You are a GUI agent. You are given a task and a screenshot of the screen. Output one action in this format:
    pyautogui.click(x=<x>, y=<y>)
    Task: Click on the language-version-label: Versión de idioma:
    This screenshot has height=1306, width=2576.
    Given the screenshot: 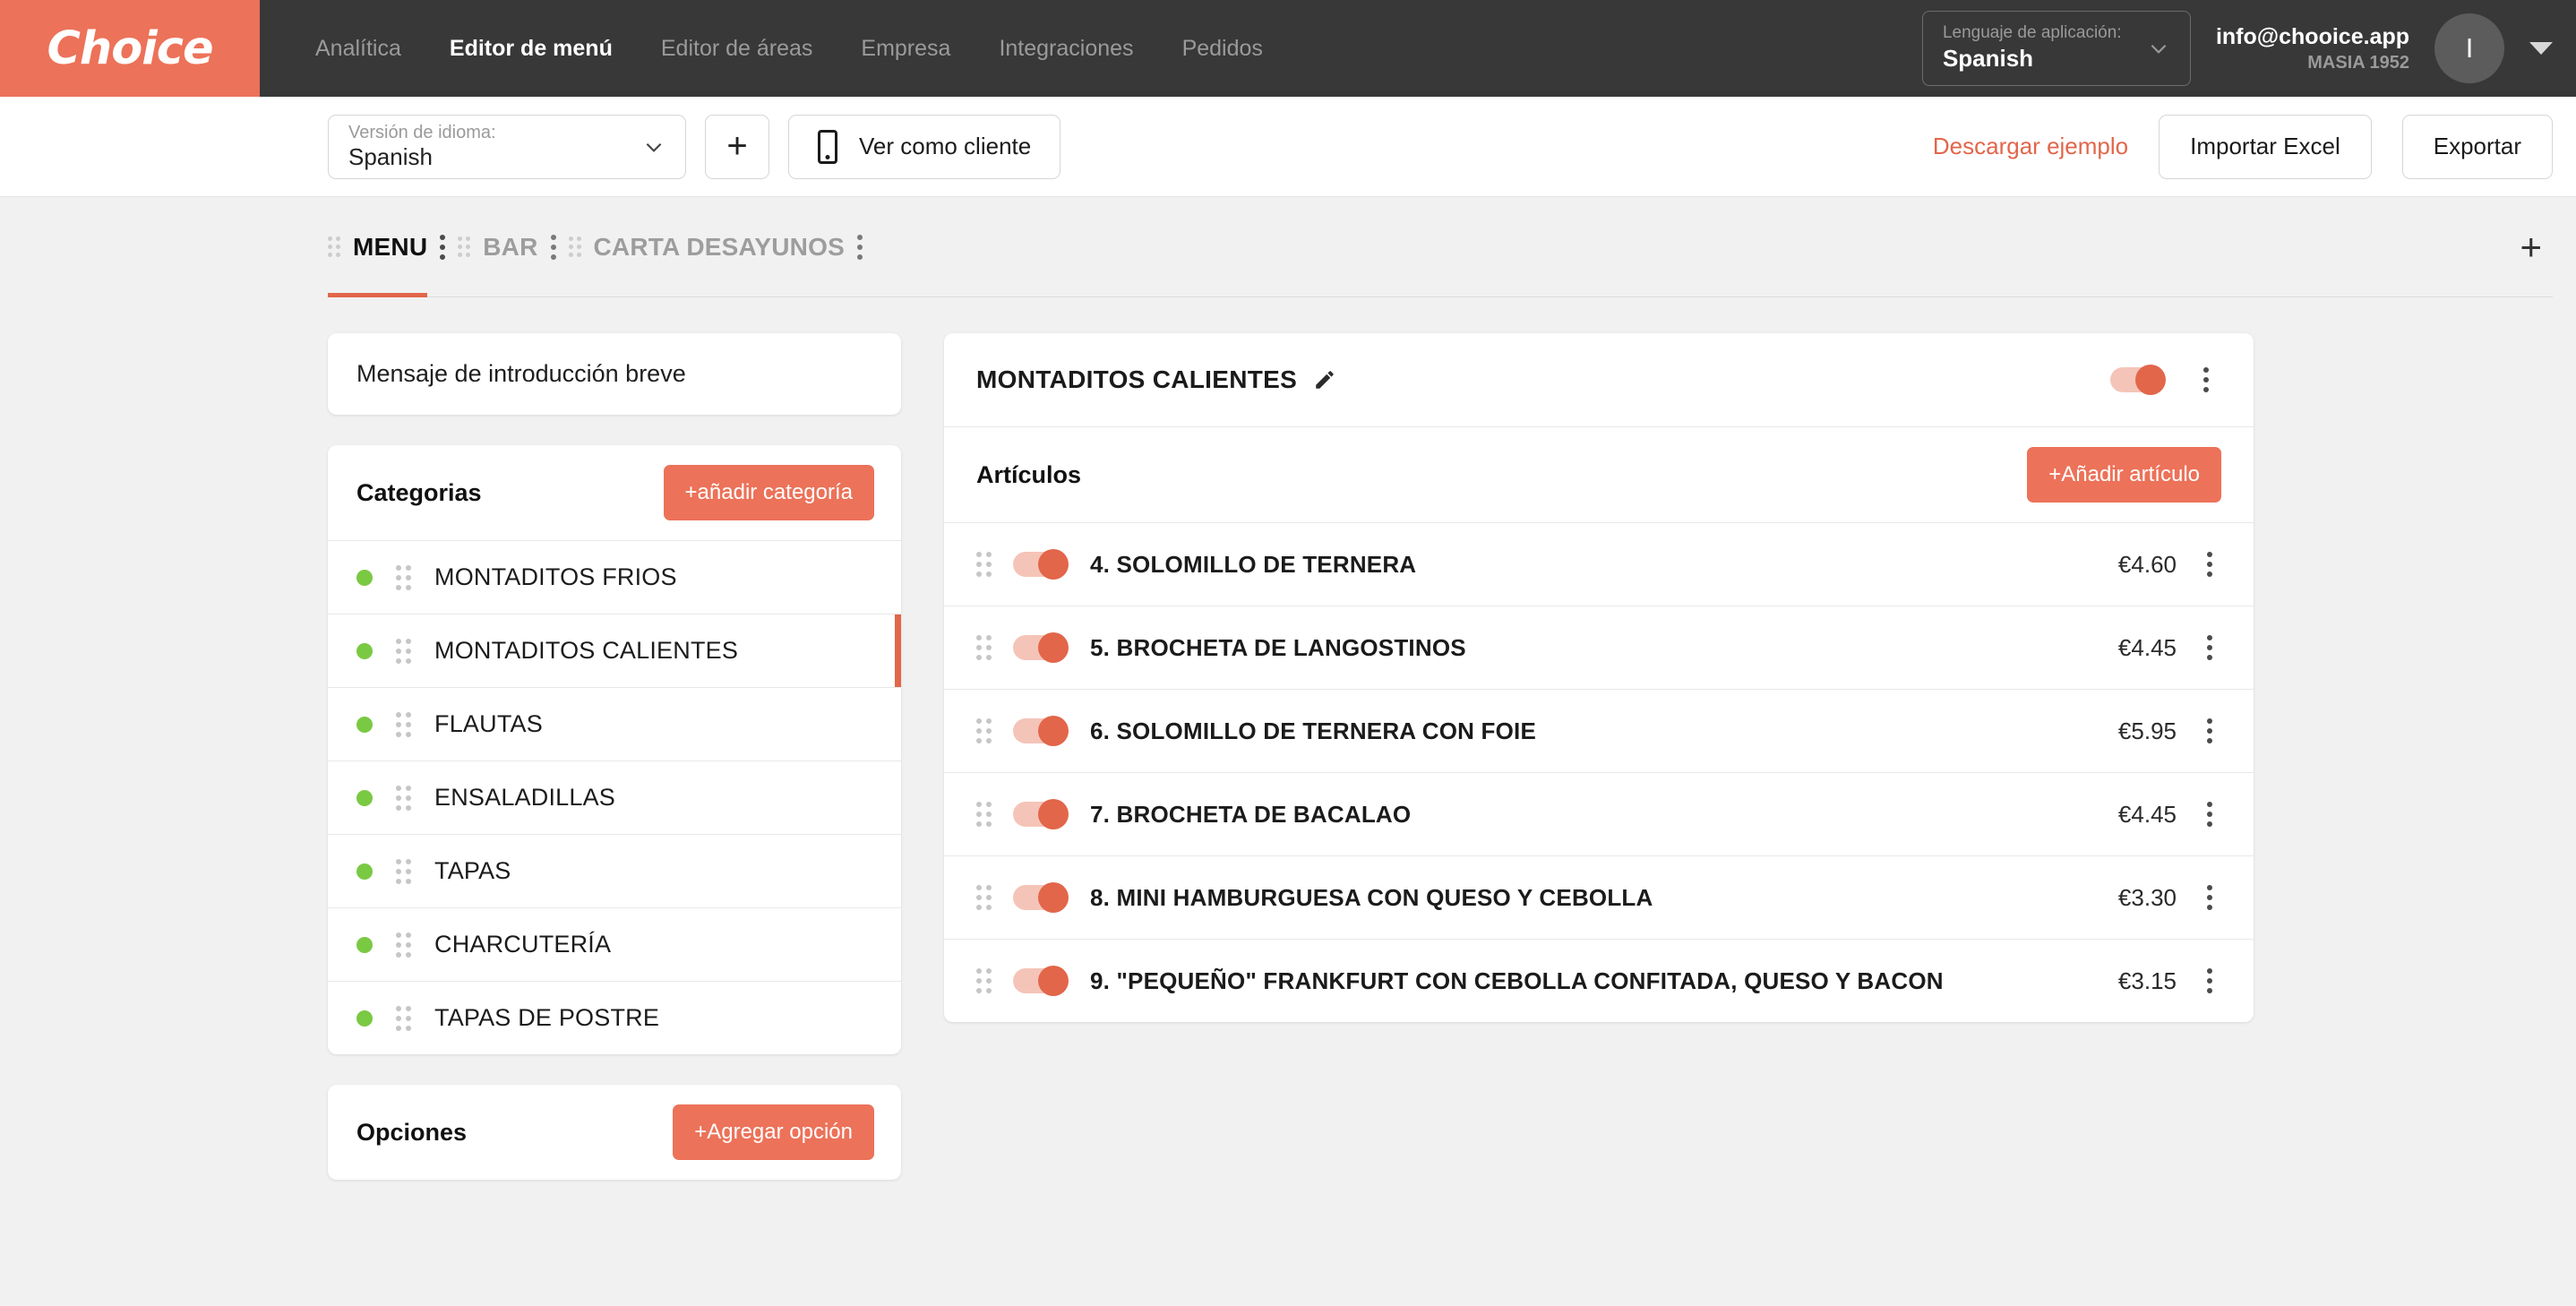 What is the action you would take?
    pyautogui.click(x=422, y=132)
    